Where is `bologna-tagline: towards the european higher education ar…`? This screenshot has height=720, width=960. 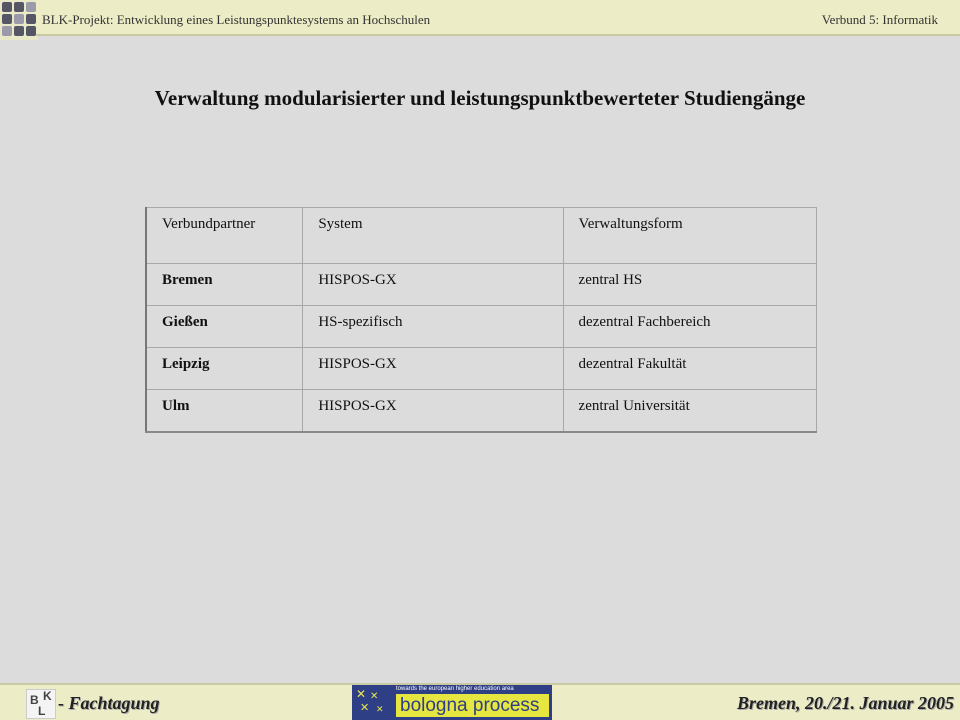
bologna-tagline: towards the european higher education ar… is located at coordinates (455, 689).